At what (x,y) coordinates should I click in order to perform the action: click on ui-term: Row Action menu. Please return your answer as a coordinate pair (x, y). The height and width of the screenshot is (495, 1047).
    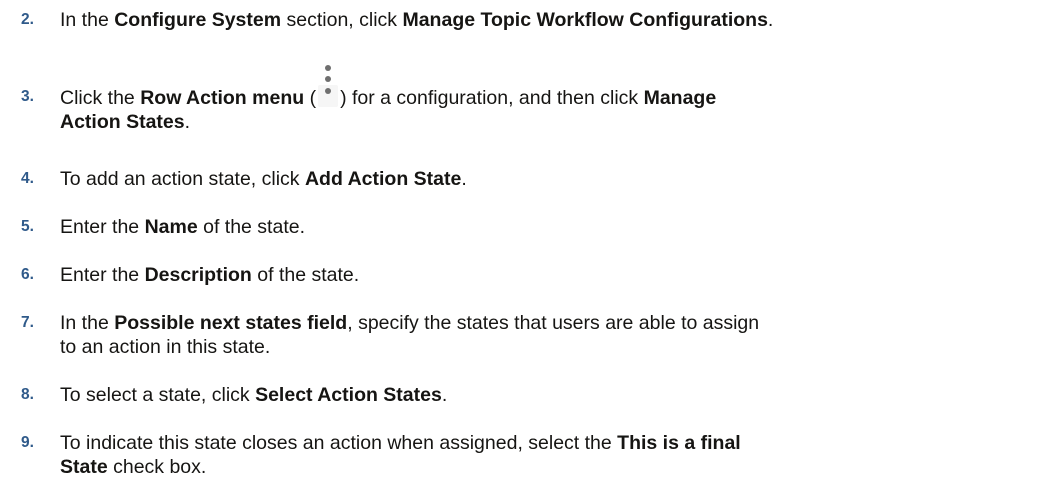
    Looking at the image, I should click on (222, 98).